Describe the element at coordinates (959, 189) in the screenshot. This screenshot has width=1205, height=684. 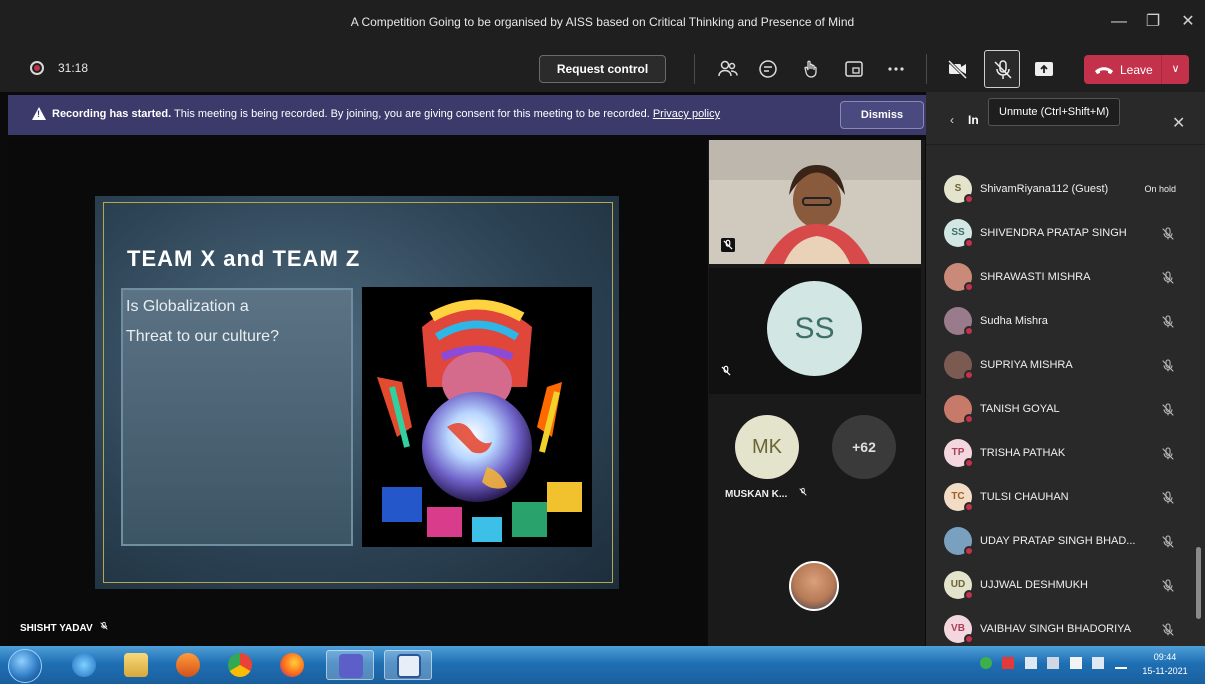
I see `avatar: S` at that location.